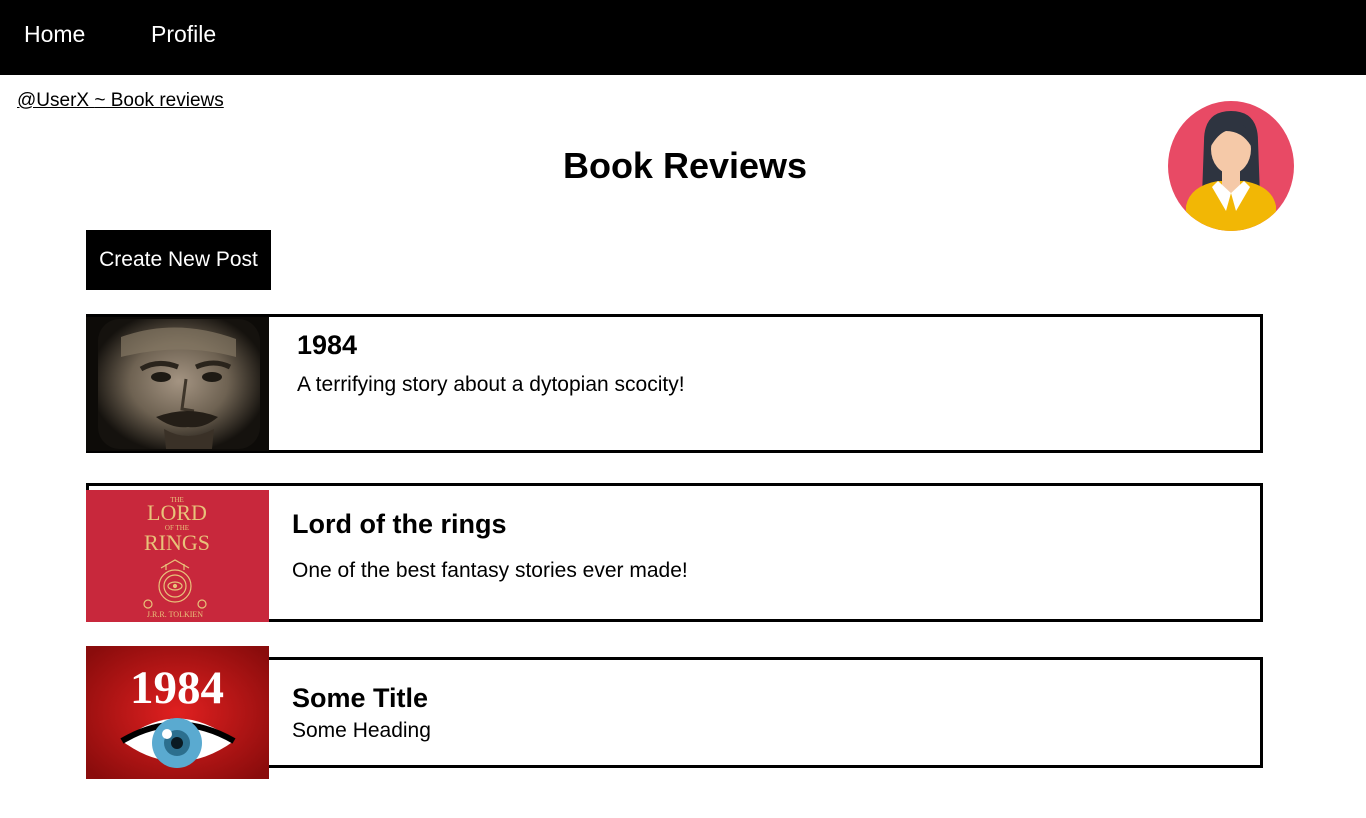  Describe the element at coordinates (177, 512) in the screenshot. I see `cover-text-lord: LORD` at that location.